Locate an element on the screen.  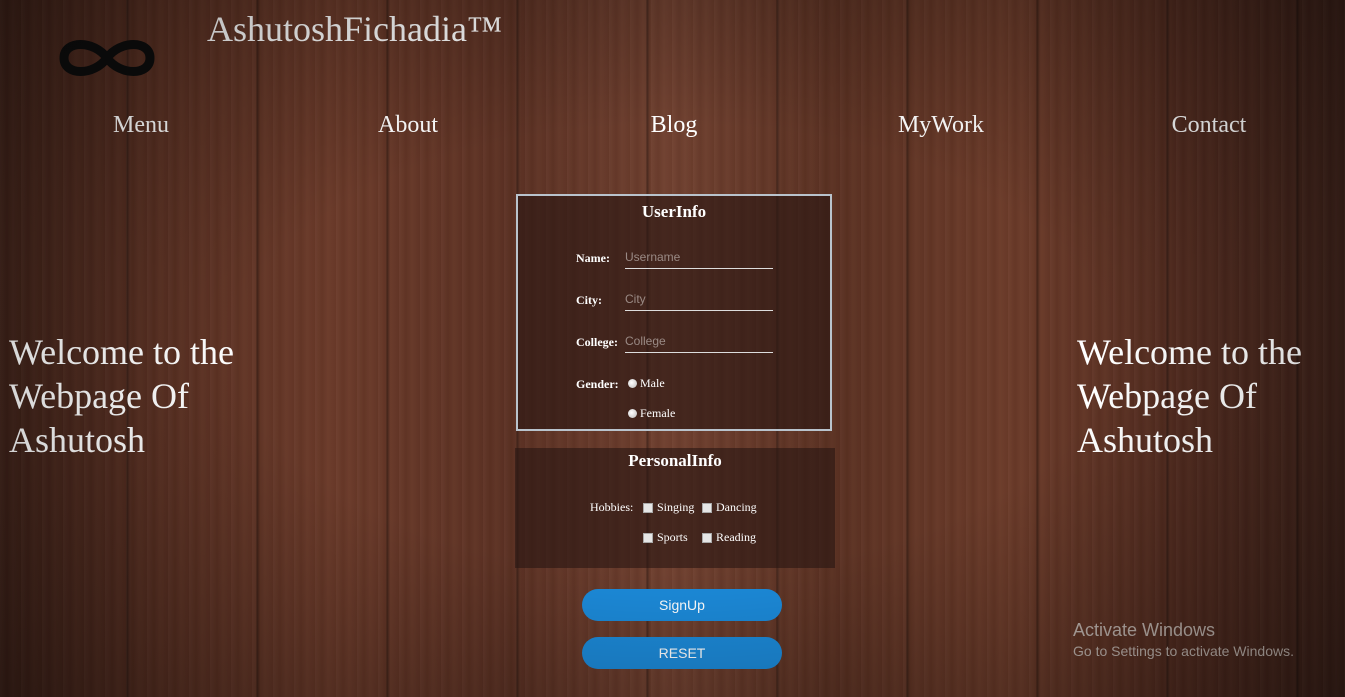
infinity-icon is located at coordinates (107, 58).